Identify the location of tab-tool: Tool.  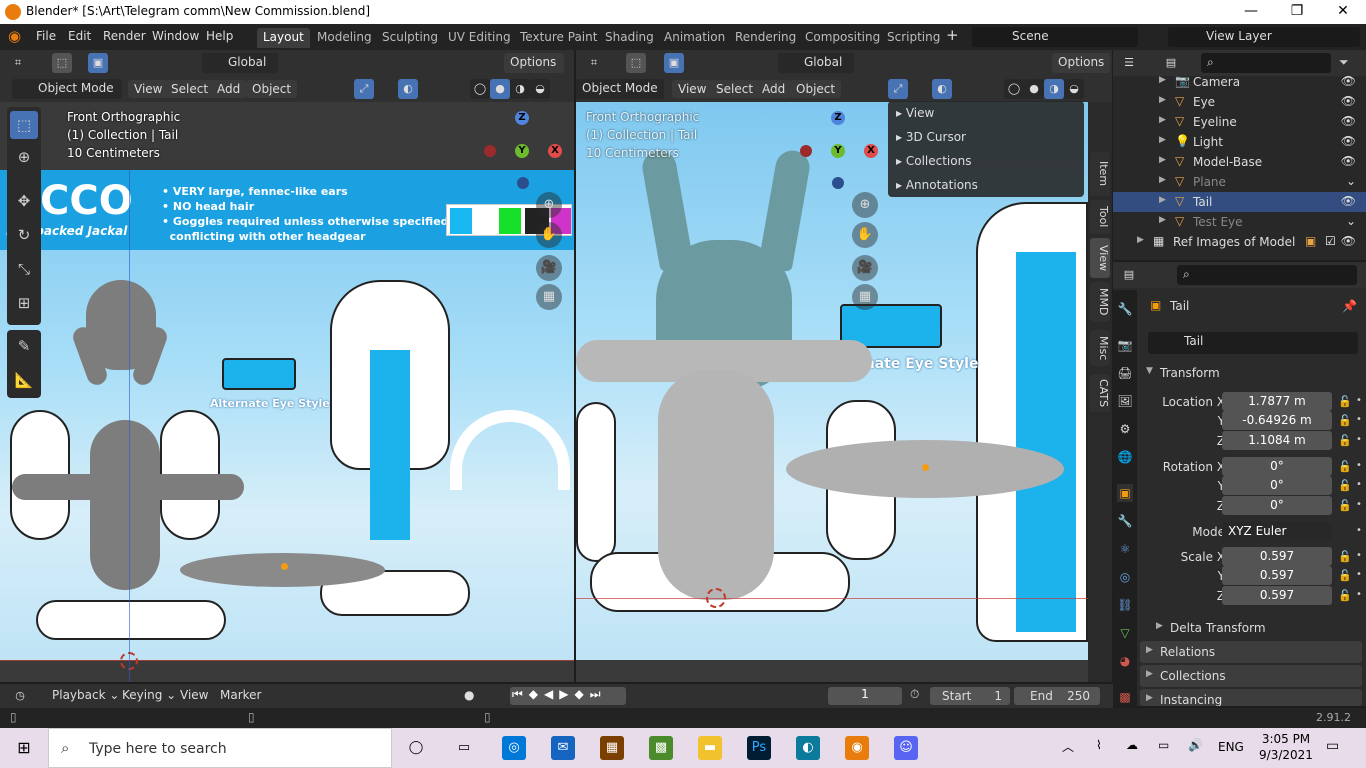
(1100, 217).